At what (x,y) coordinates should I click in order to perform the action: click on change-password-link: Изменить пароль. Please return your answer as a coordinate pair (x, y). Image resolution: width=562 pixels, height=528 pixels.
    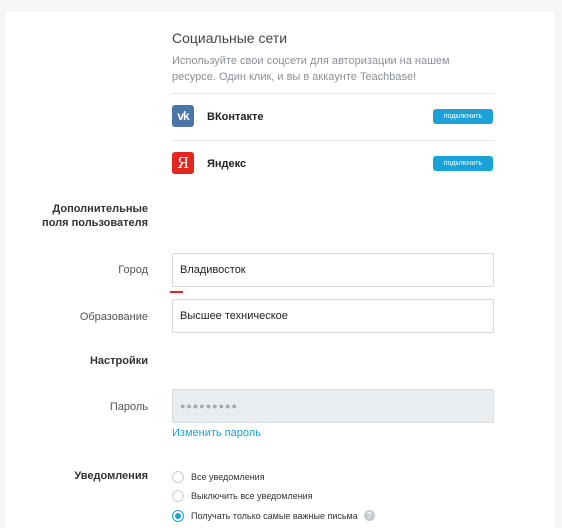
    Looking at the image, I should click on (216, 433).